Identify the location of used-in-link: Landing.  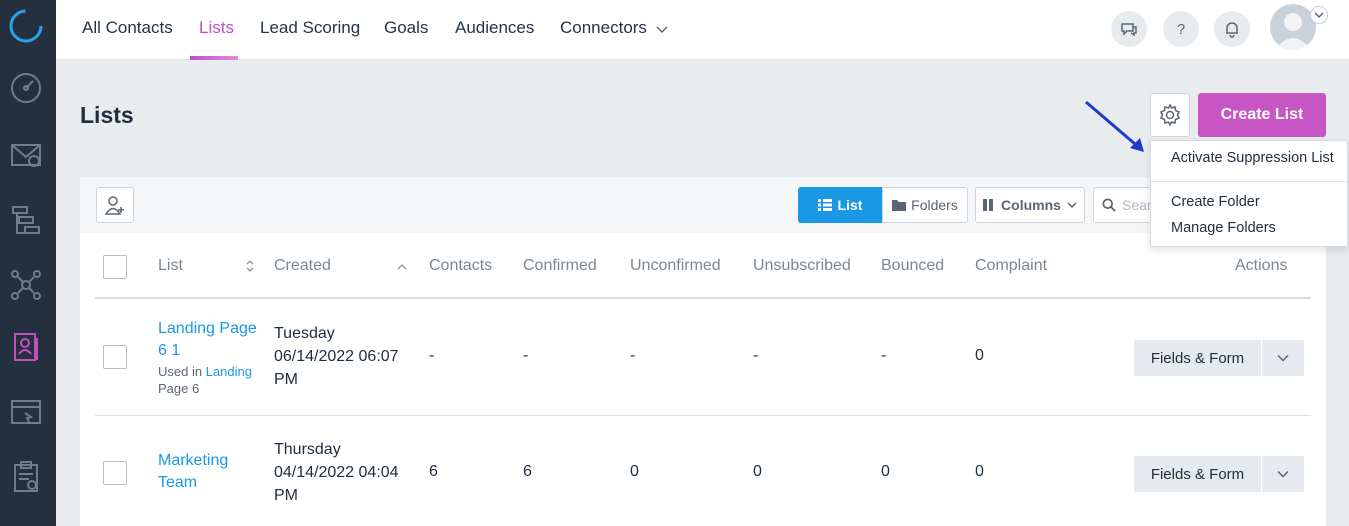
(229, 371).